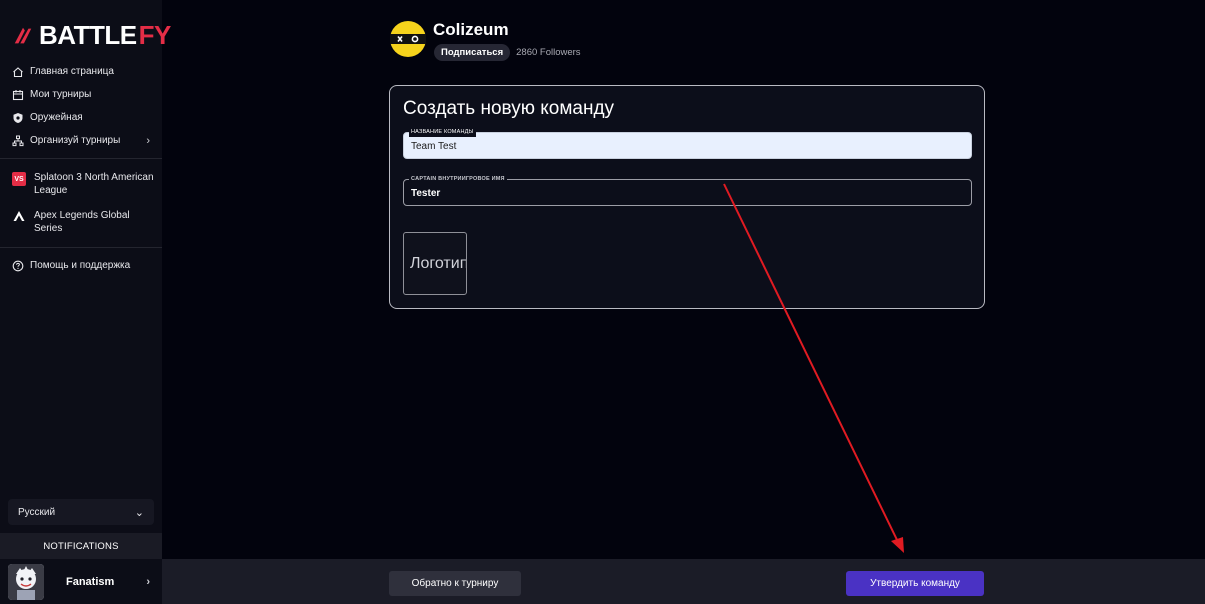 Image resolution: width=1205 pixels, height=604 pixels. I want to click on avatar-image, so click(26, 581).